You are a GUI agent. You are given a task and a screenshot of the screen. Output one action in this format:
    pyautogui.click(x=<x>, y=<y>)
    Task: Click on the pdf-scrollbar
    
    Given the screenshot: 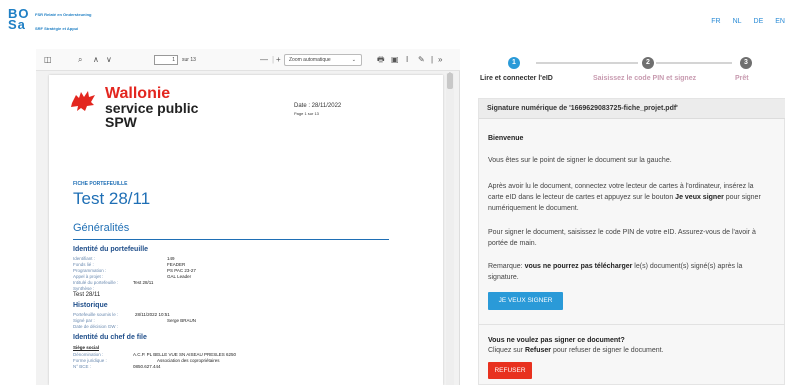 What is the action you would take?
    pyautogui.click(x=450, y=229)
    